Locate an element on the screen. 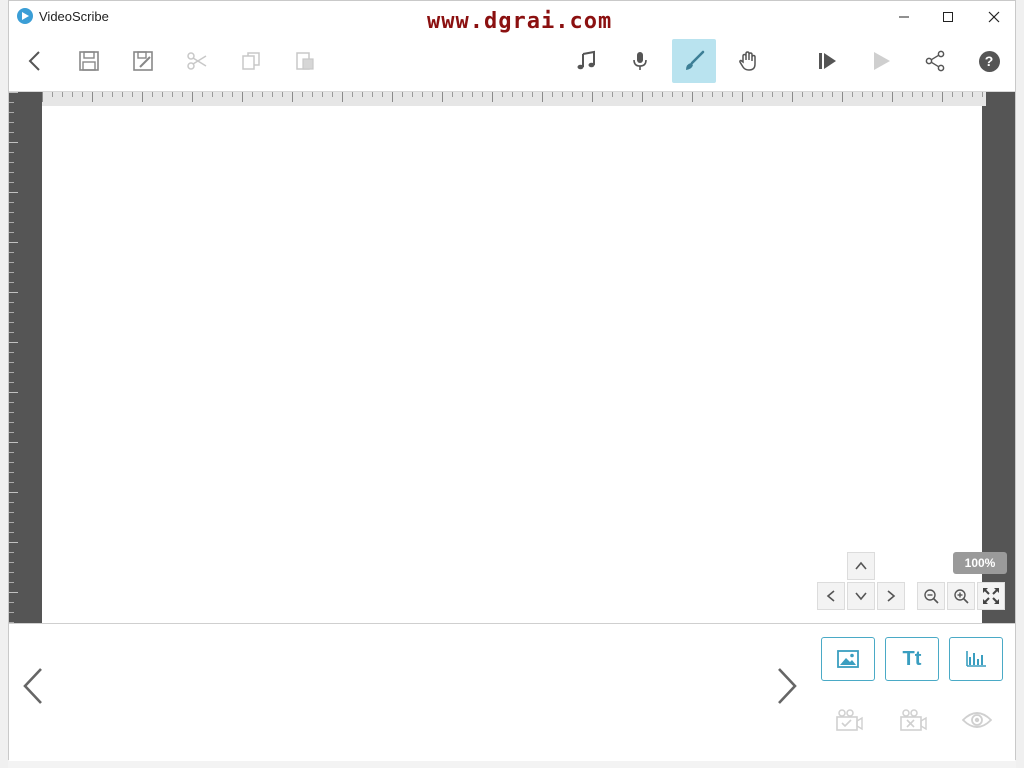  pan-down-button is located at coordinates (861, 596).